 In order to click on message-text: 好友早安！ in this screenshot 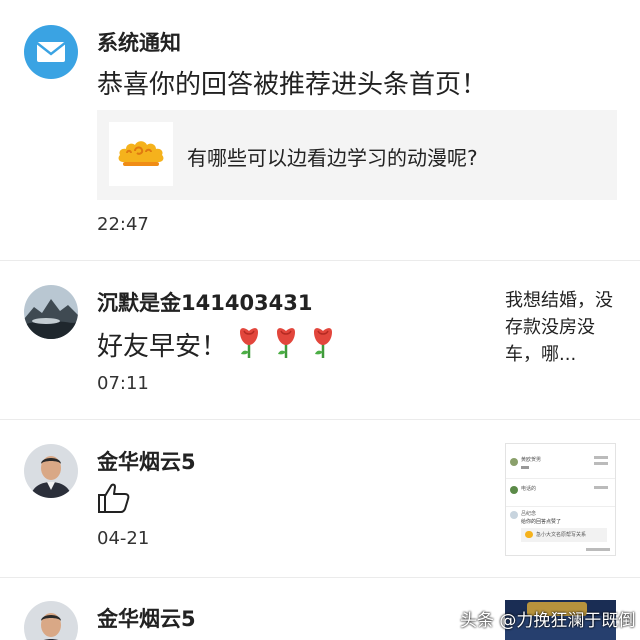, I will do `click(162, 344)`.